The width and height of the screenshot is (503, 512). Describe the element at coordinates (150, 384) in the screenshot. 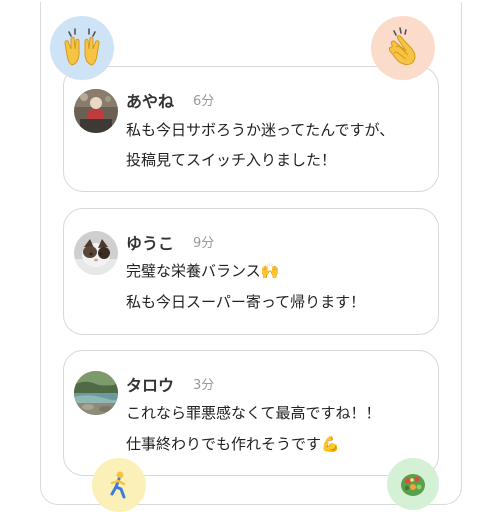

I see `comment-author: タロウ` at that location.